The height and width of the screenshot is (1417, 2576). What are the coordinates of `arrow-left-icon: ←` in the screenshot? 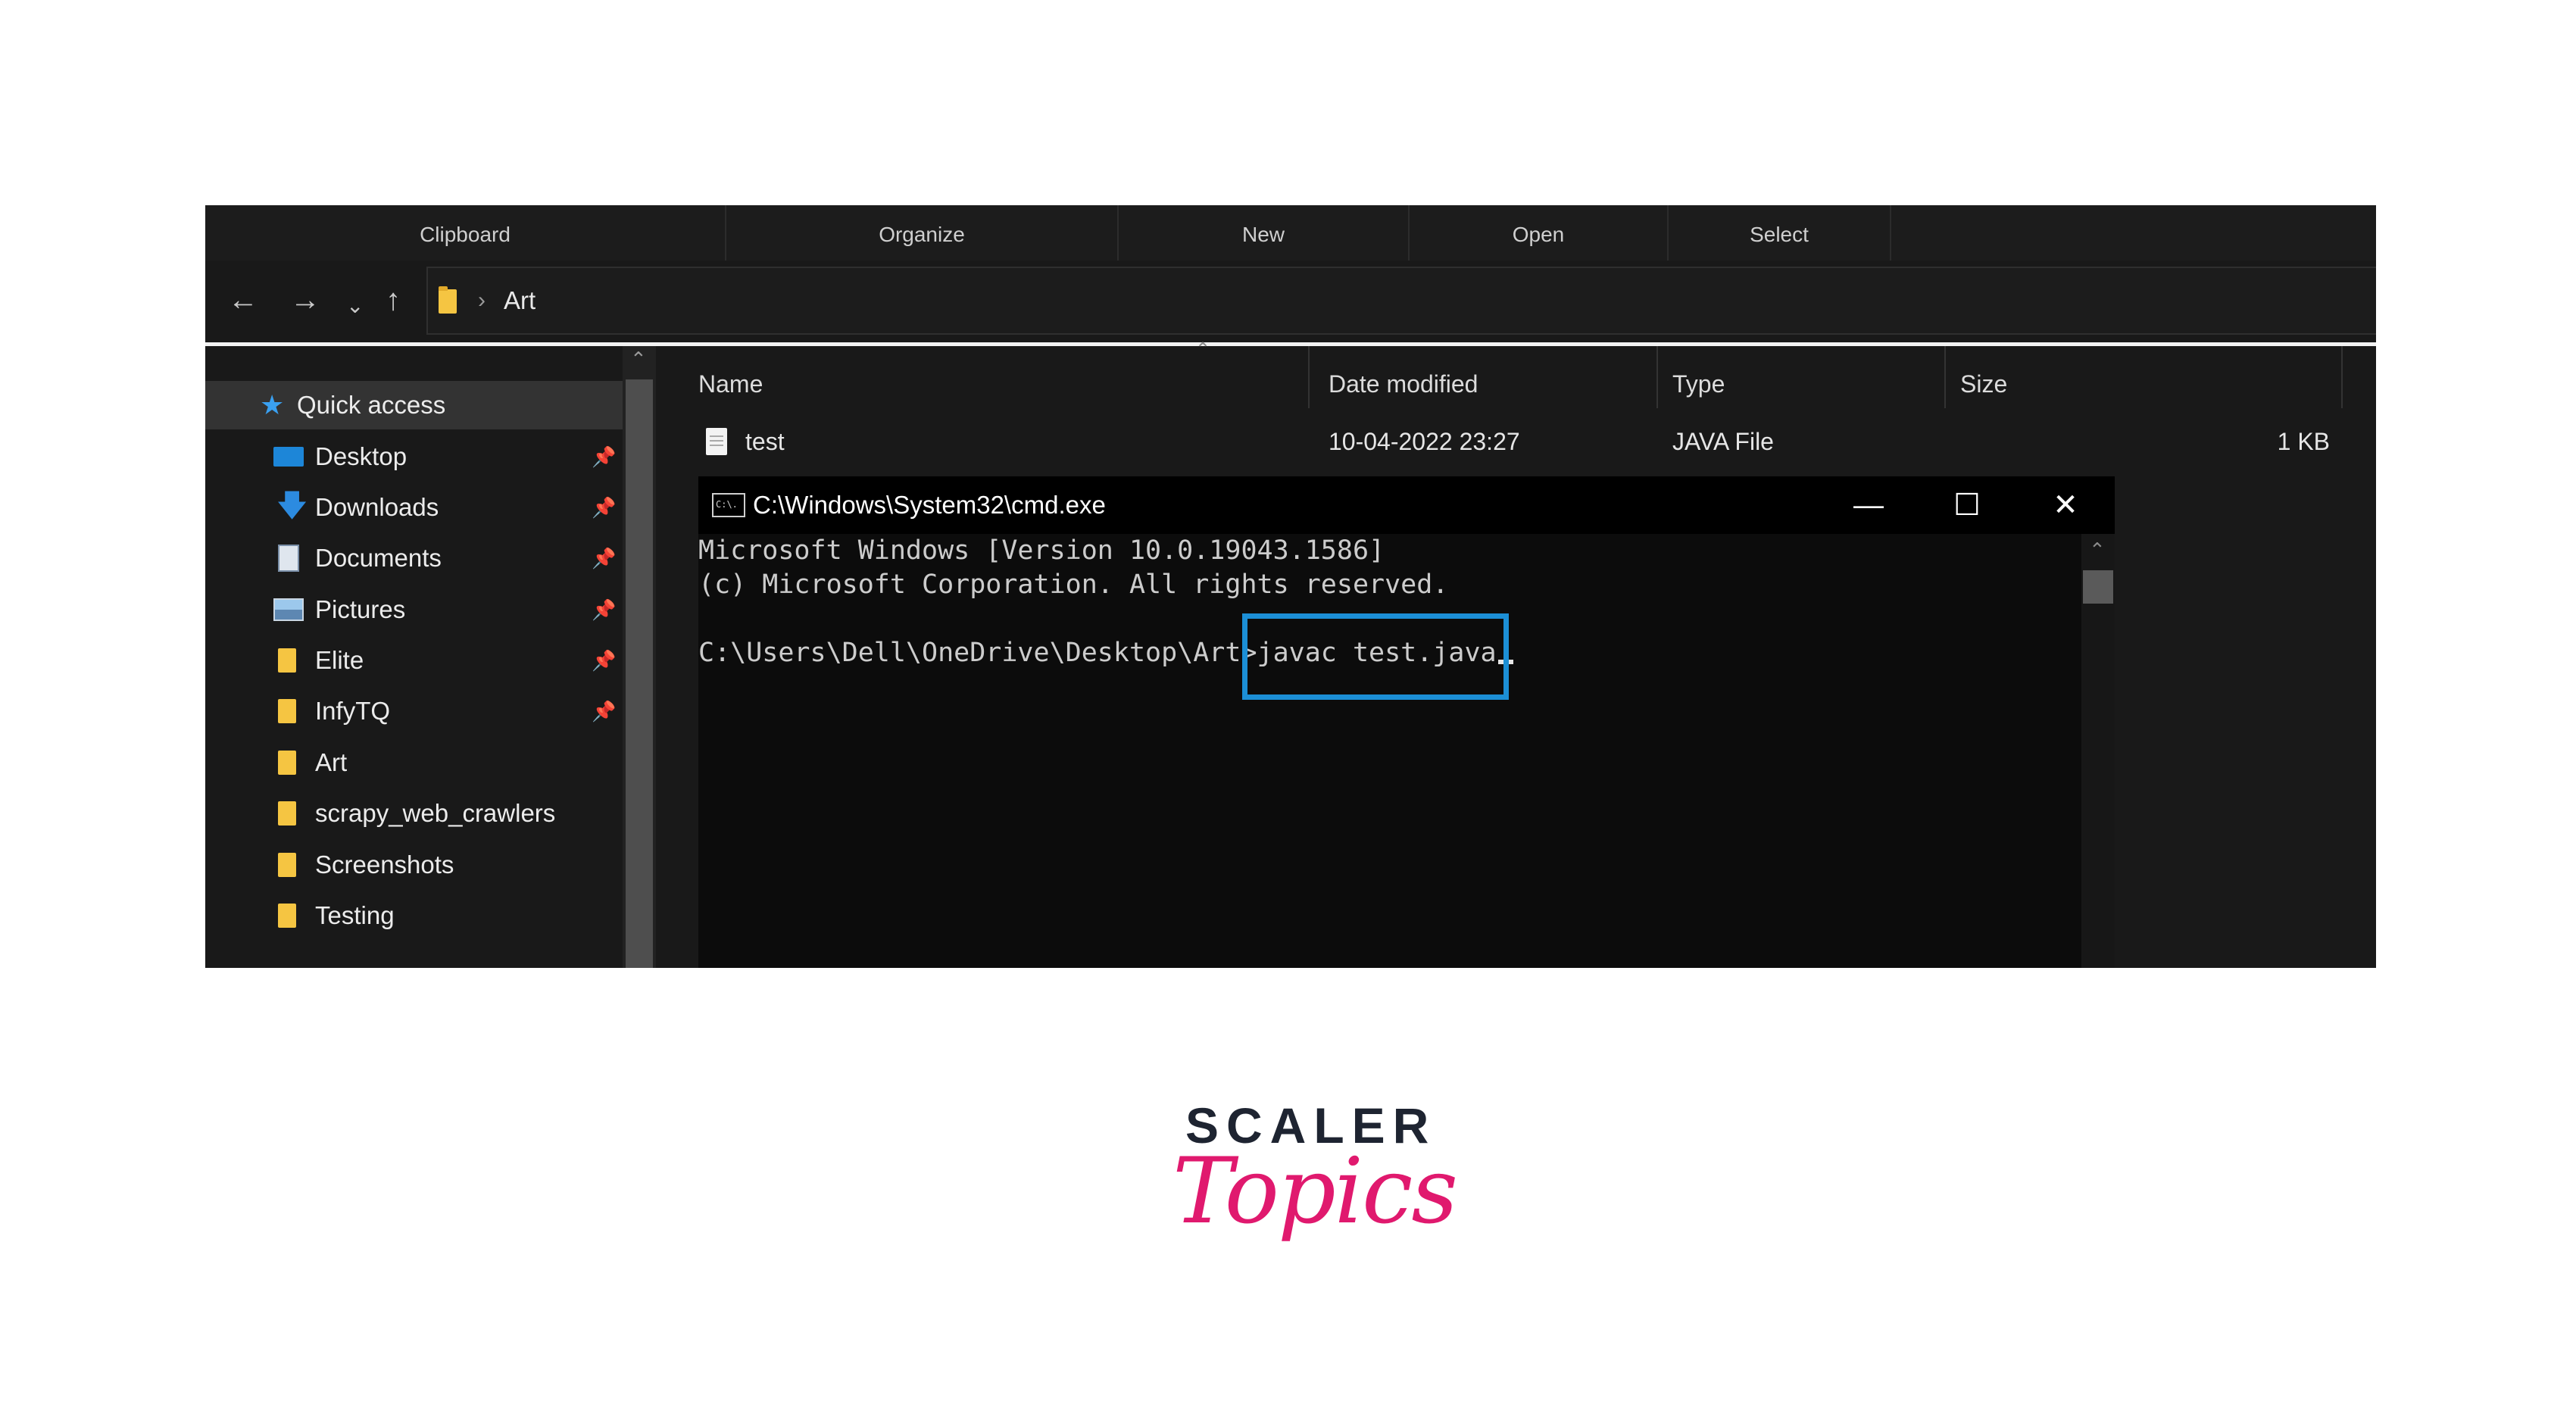 It's located at (243, 300).